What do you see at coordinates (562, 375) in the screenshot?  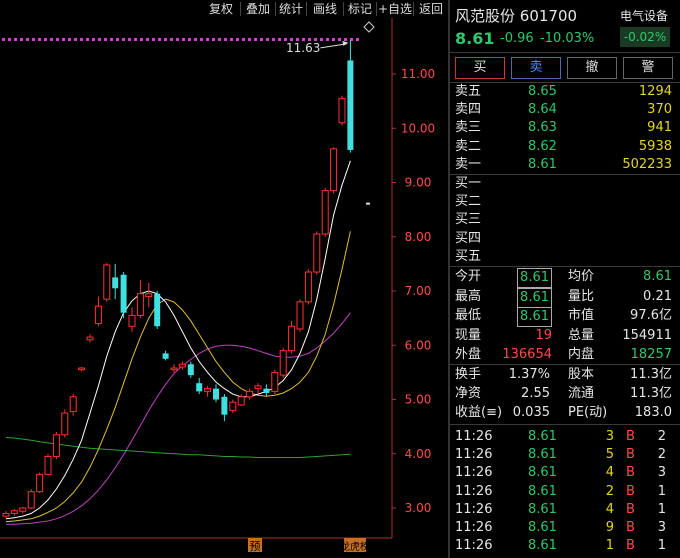 I see `stats-row: 换手 1.37% 股本 11.3亿` at bounding box center [562, 375].